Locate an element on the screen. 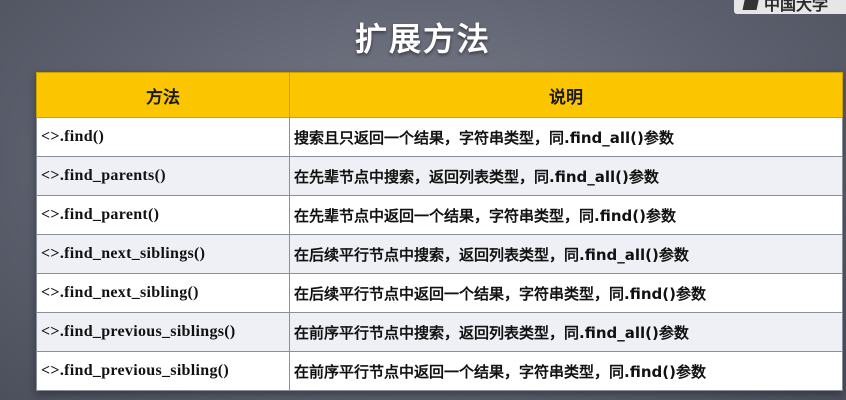 This screenshot has height=400, width=846. description-cell: 在前序平行节点中搜索，返回列表类型，同.find_all()参数 is located at coordinates (566, 332).